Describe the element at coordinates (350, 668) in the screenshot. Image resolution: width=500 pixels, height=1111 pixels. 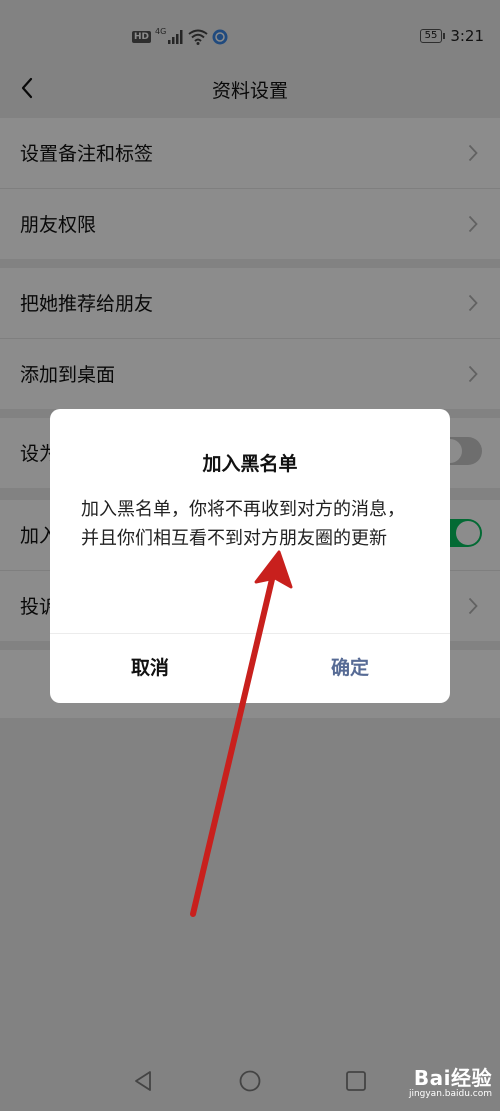
I see `confirm-button: 确定` at that location.